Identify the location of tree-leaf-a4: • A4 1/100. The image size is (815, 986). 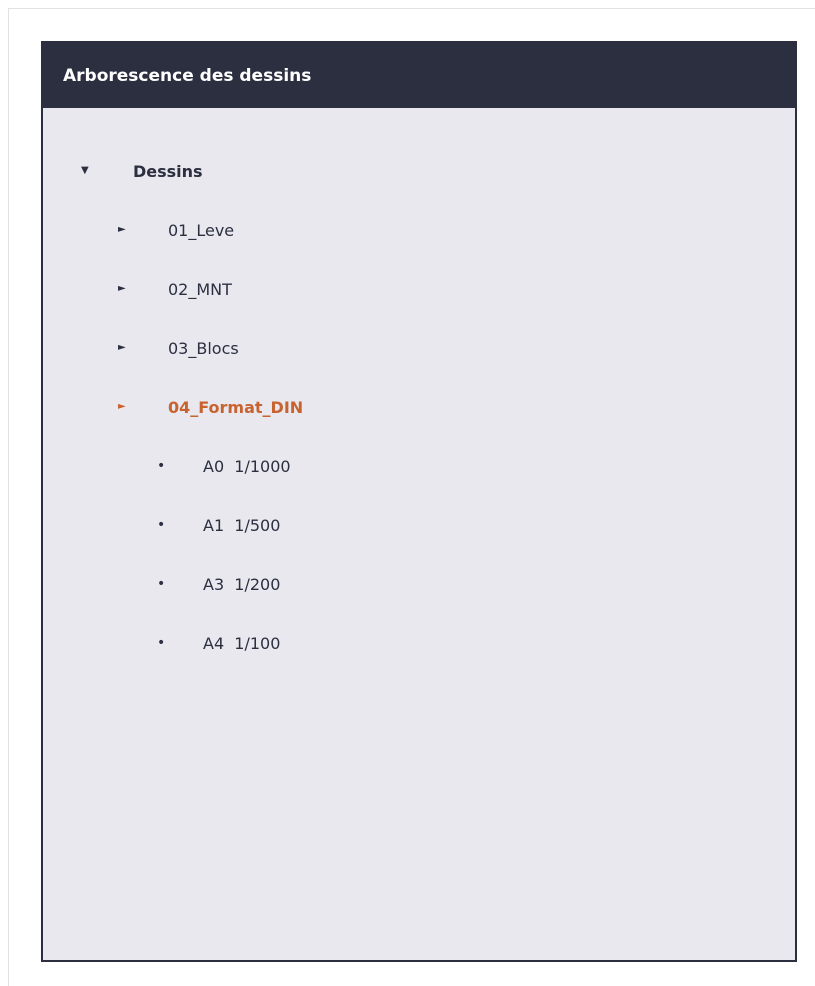
(218, 643).